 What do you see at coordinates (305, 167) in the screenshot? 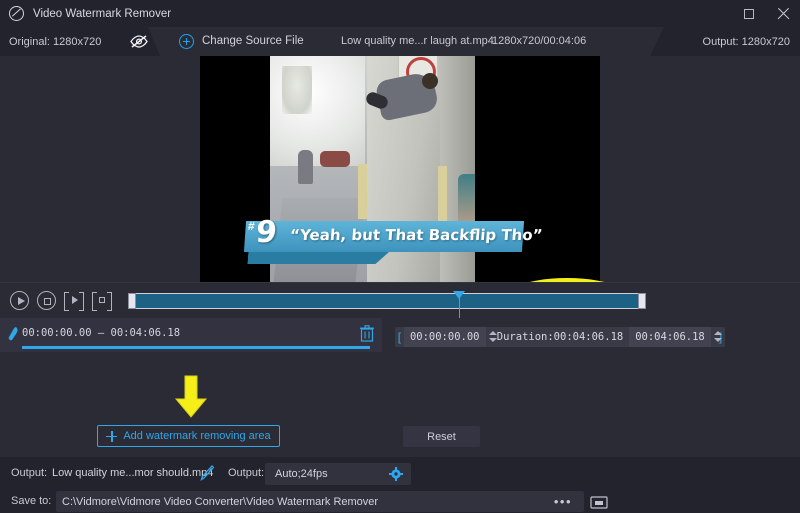
I see `video-pedestrian` at bounding box center [305, 167].